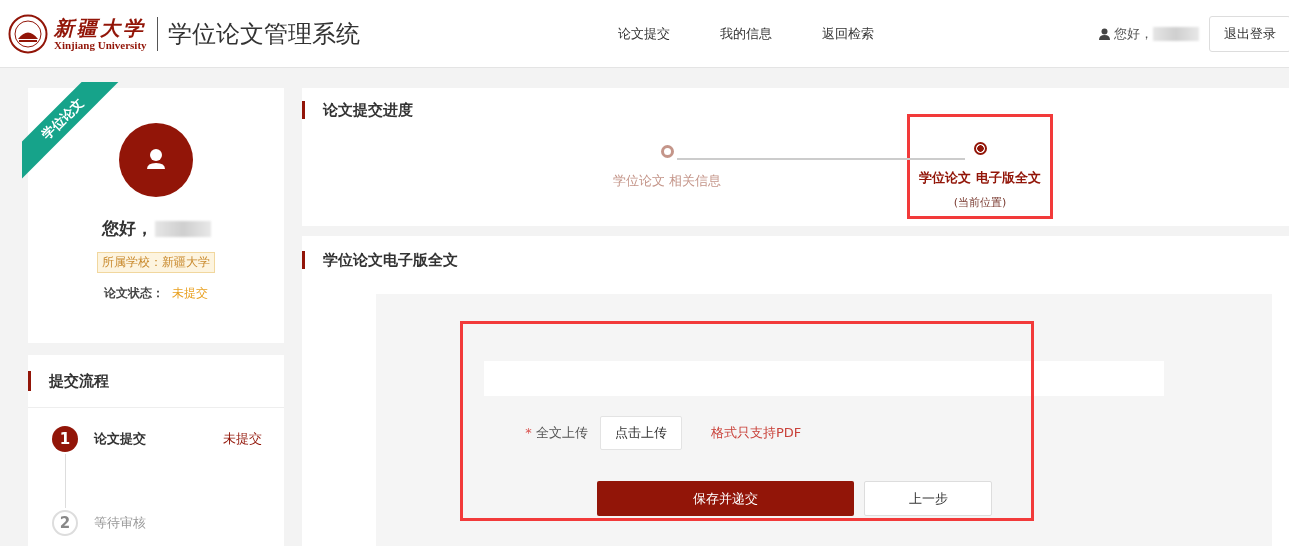 This screenshot has width=1289, height=546. Describe the element at coordinates (120, 523) in the screenshot. I see `step-label: 等待审核` at that location.